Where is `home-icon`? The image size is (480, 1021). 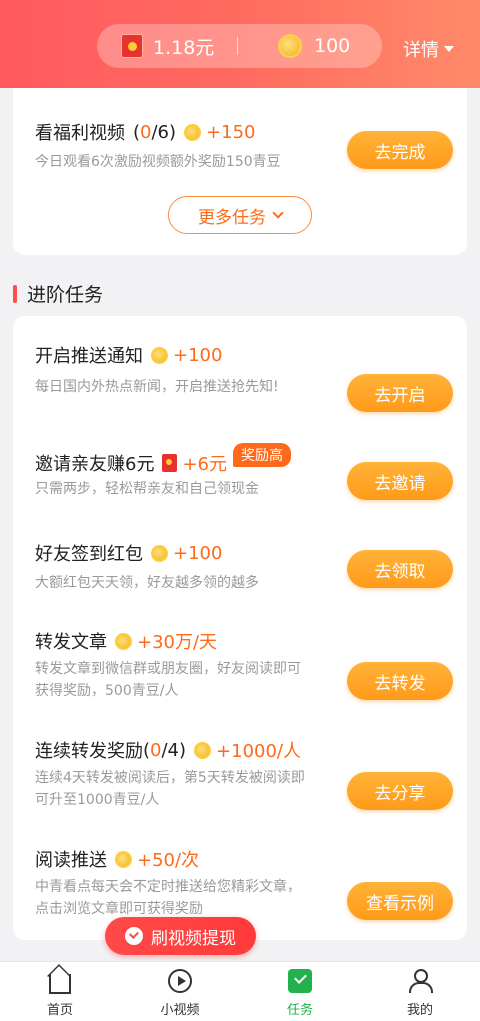
home-icon is located at coordinates (60, 984).